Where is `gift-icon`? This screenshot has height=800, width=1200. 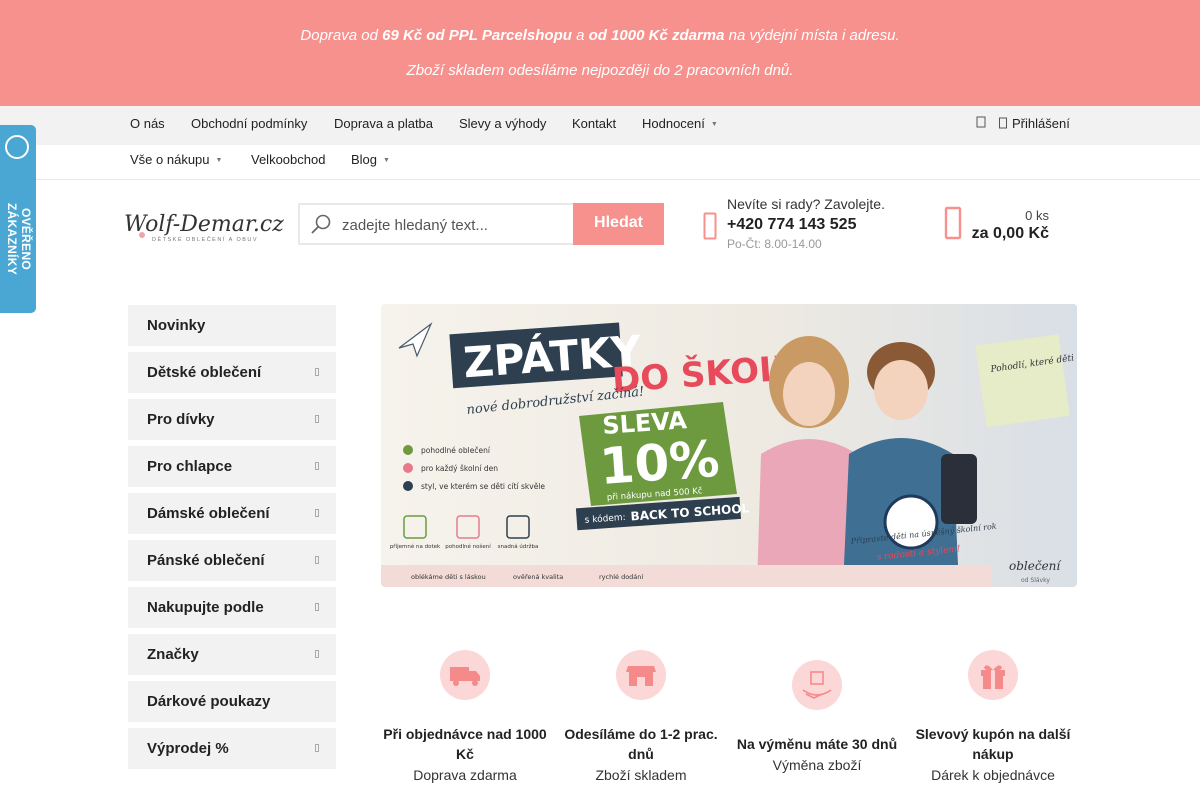
gift-icon is located at coordinates (993, 675).